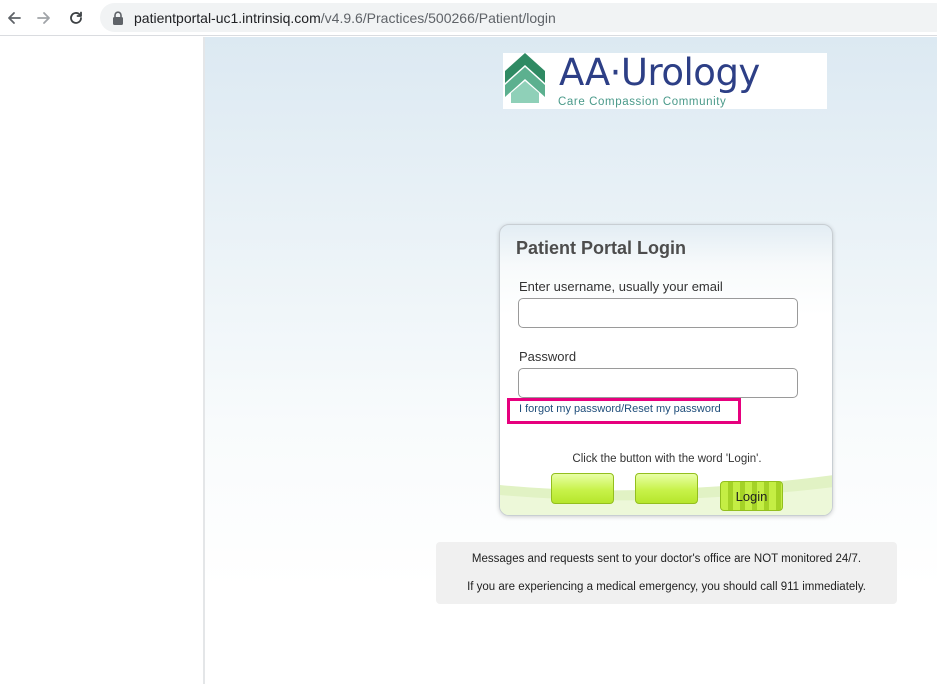  I want to click on reload-button, so click(76, 18).